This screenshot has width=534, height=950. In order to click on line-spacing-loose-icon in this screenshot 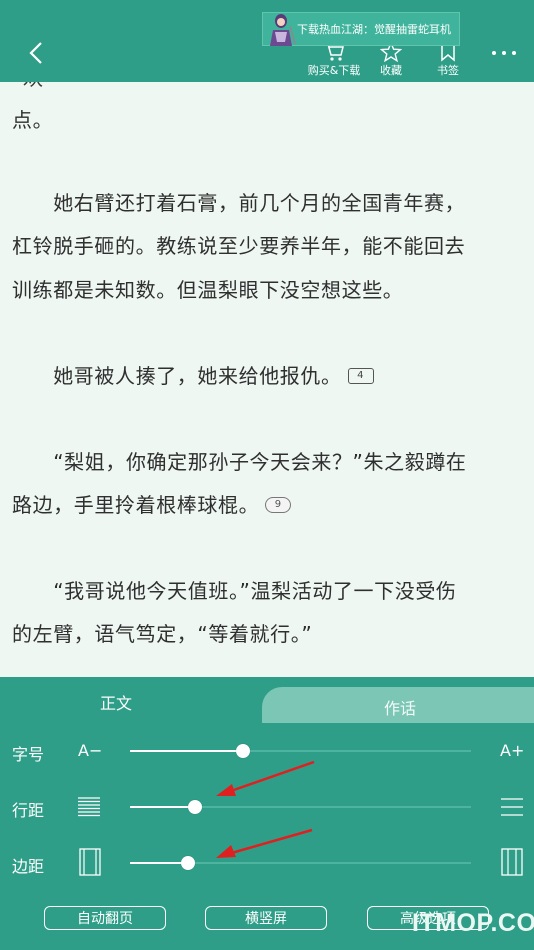, I will do `click(512, 807)`.